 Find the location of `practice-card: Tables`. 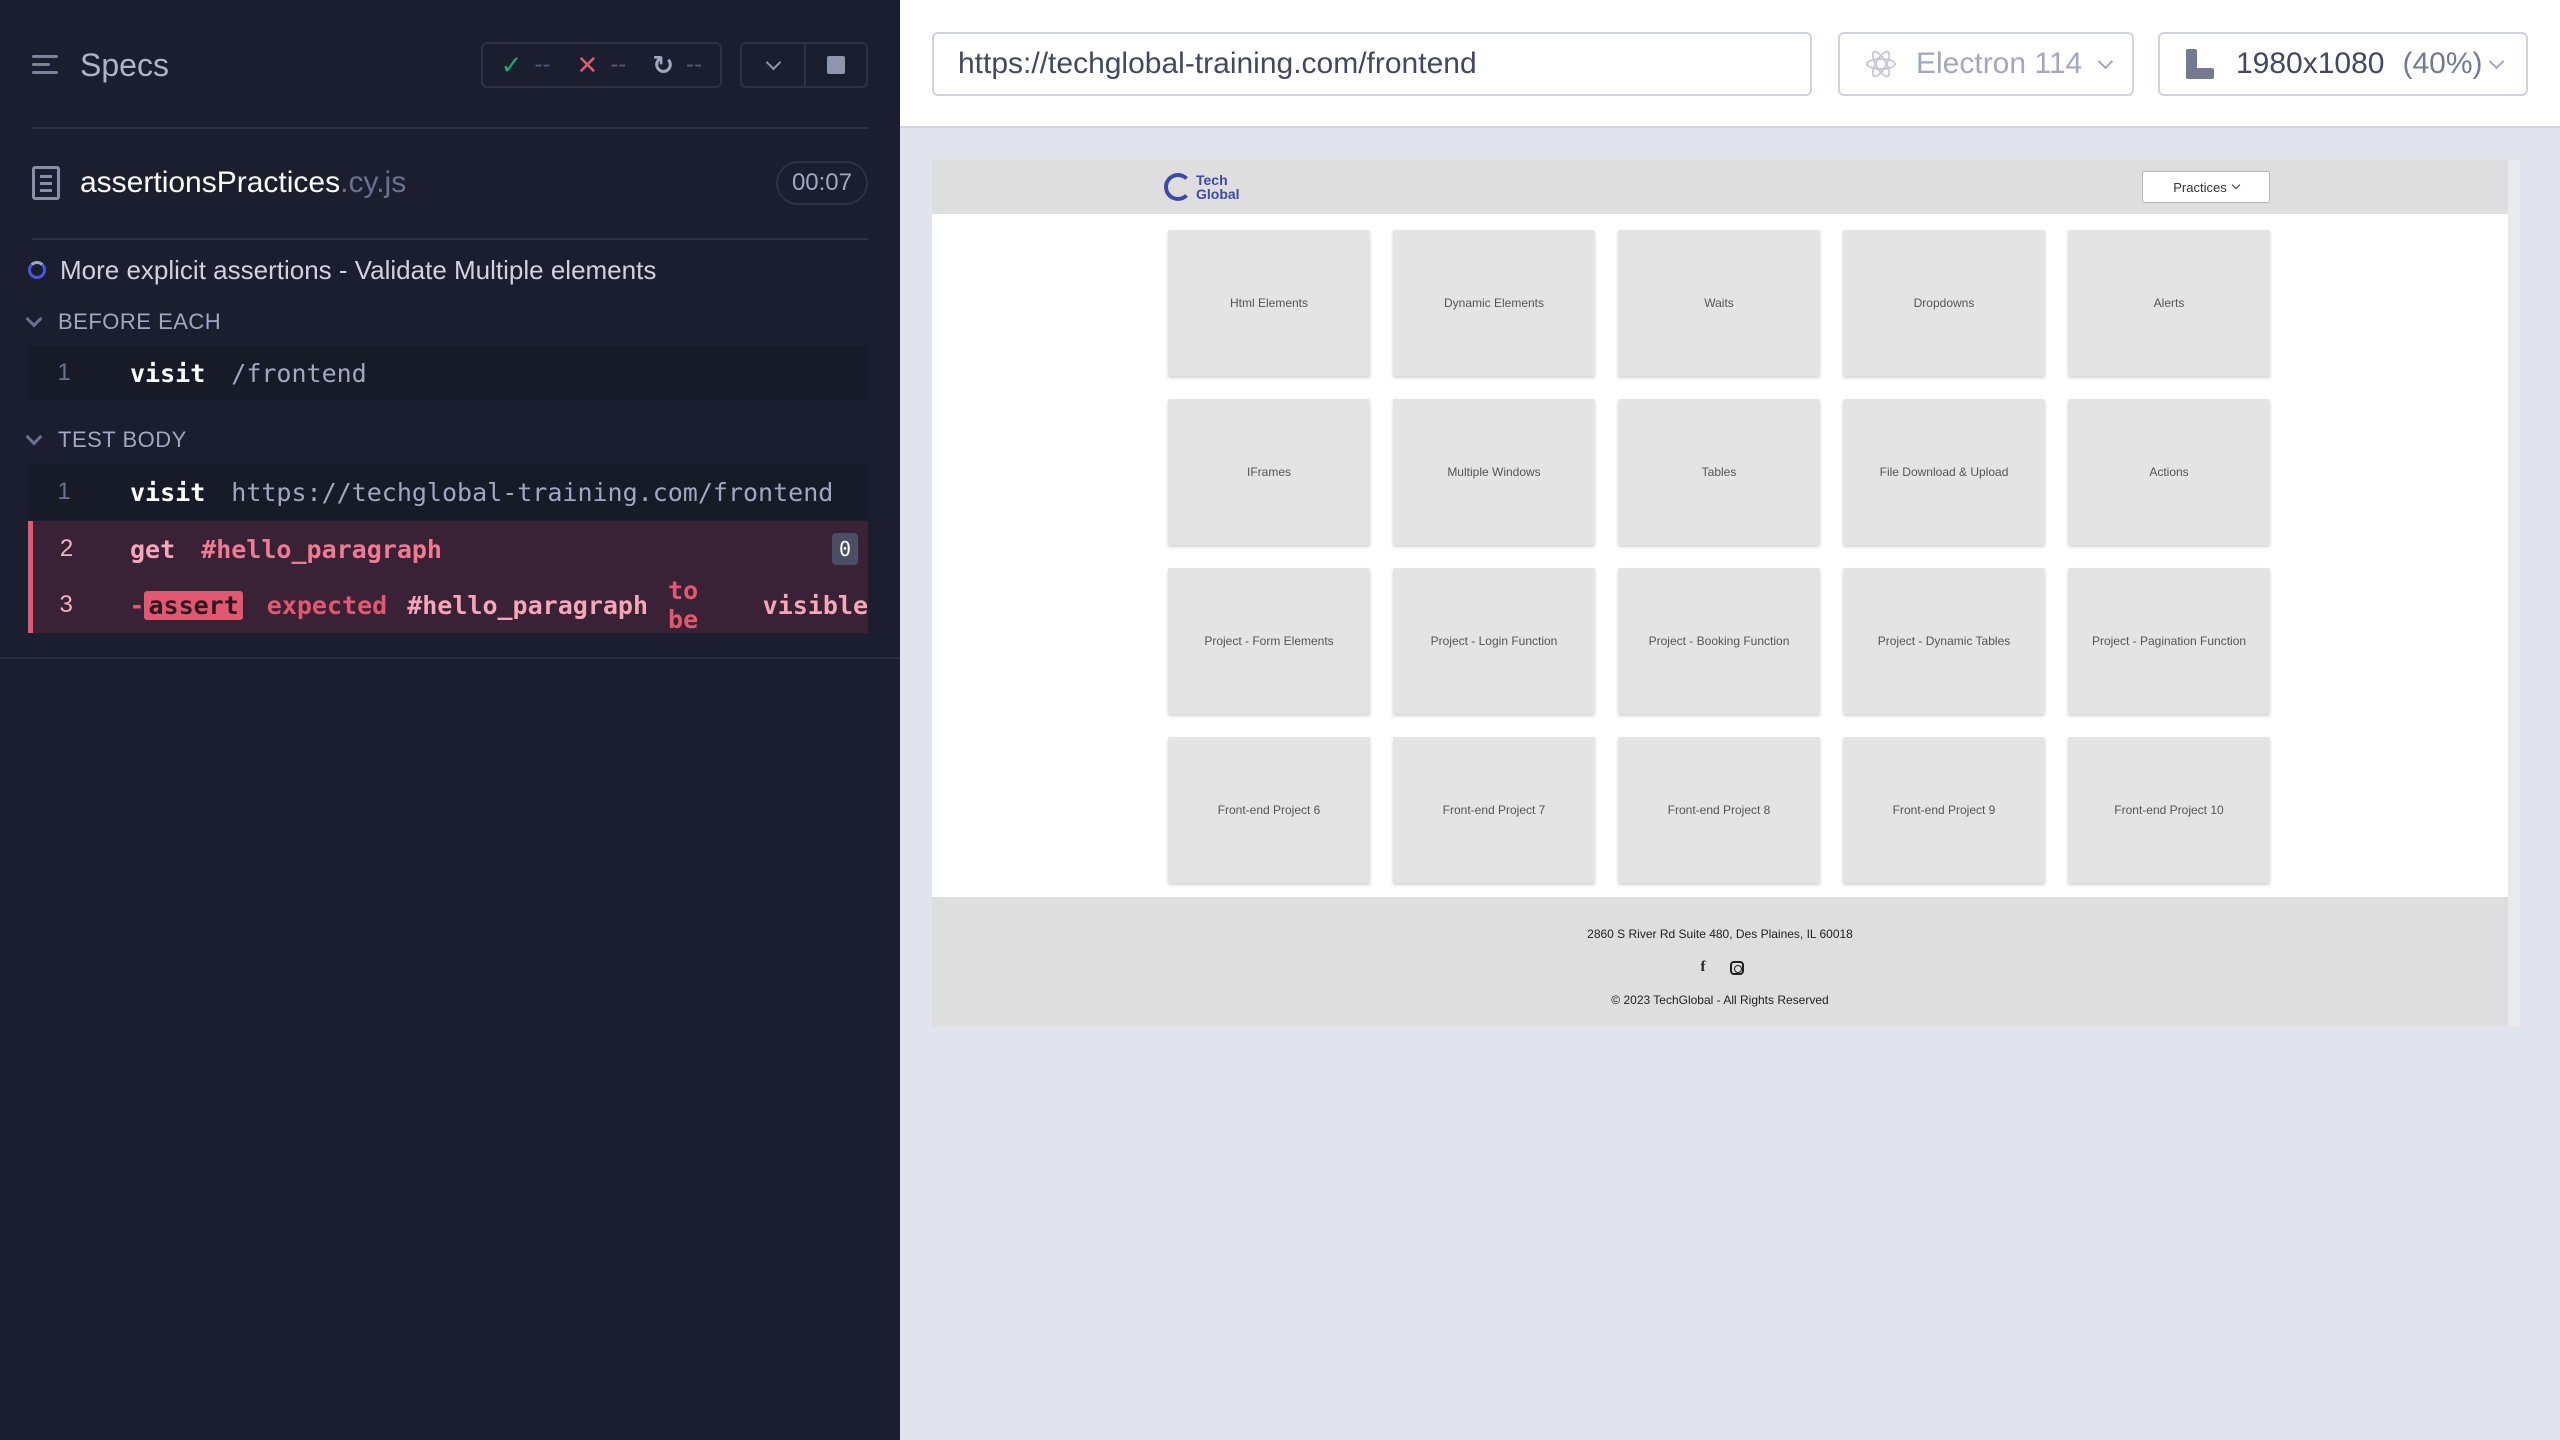

practice-card: Tables is located at coordinates (1719, 472).